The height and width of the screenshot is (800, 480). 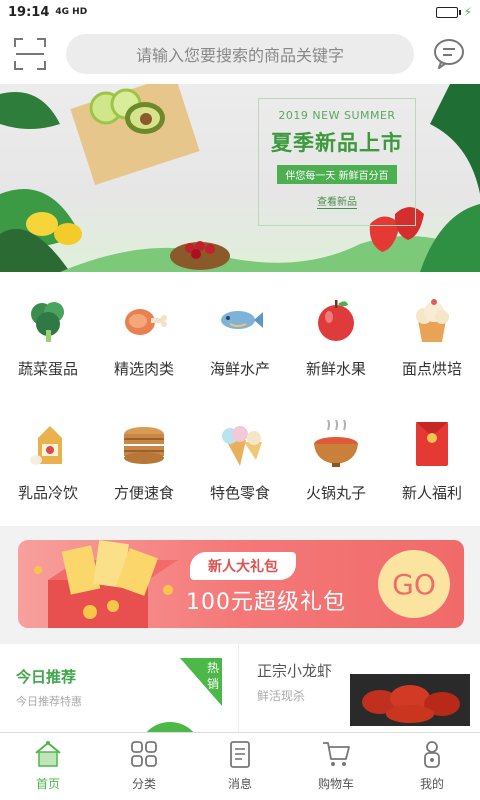 I want to click on category-item-meat: 精选肉类, so click(x=144, y=334).